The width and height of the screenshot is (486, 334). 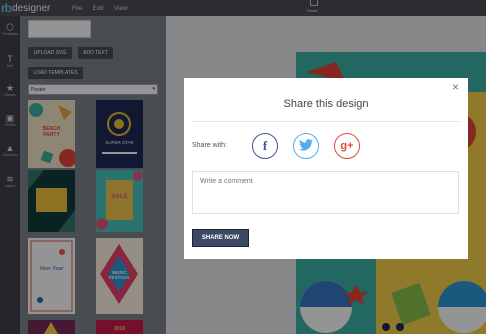 I want to click on comment-textarea, so click(x=325, y=192).